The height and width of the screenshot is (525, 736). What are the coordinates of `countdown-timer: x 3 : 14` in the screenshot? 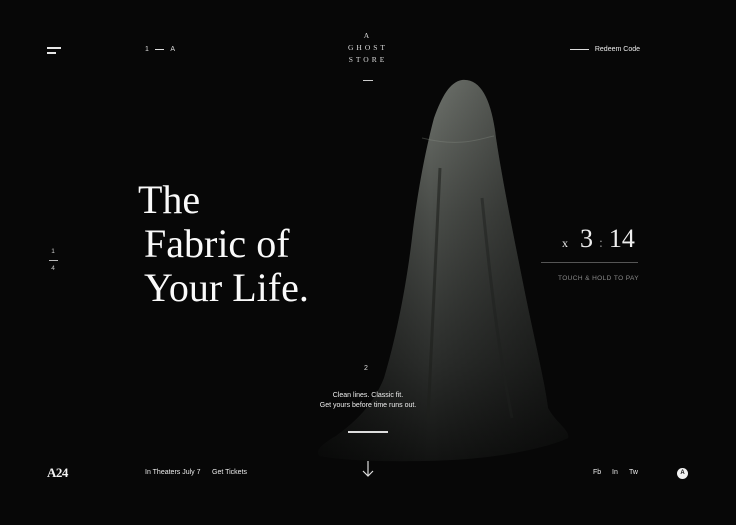 It's located at (598, 239).